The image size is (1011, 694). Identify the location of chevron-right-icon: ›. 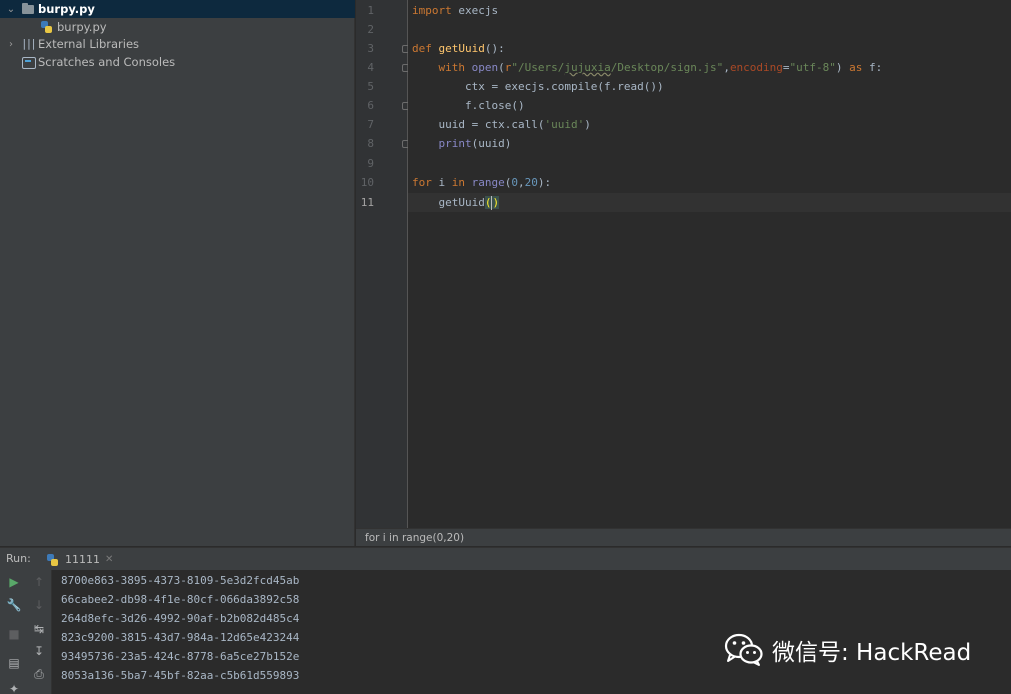
(11, 44).